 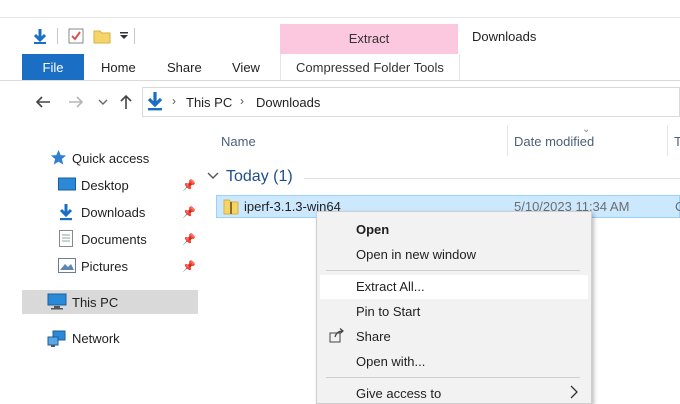 I want to click on pc-icon, so click(x=57, y=302).